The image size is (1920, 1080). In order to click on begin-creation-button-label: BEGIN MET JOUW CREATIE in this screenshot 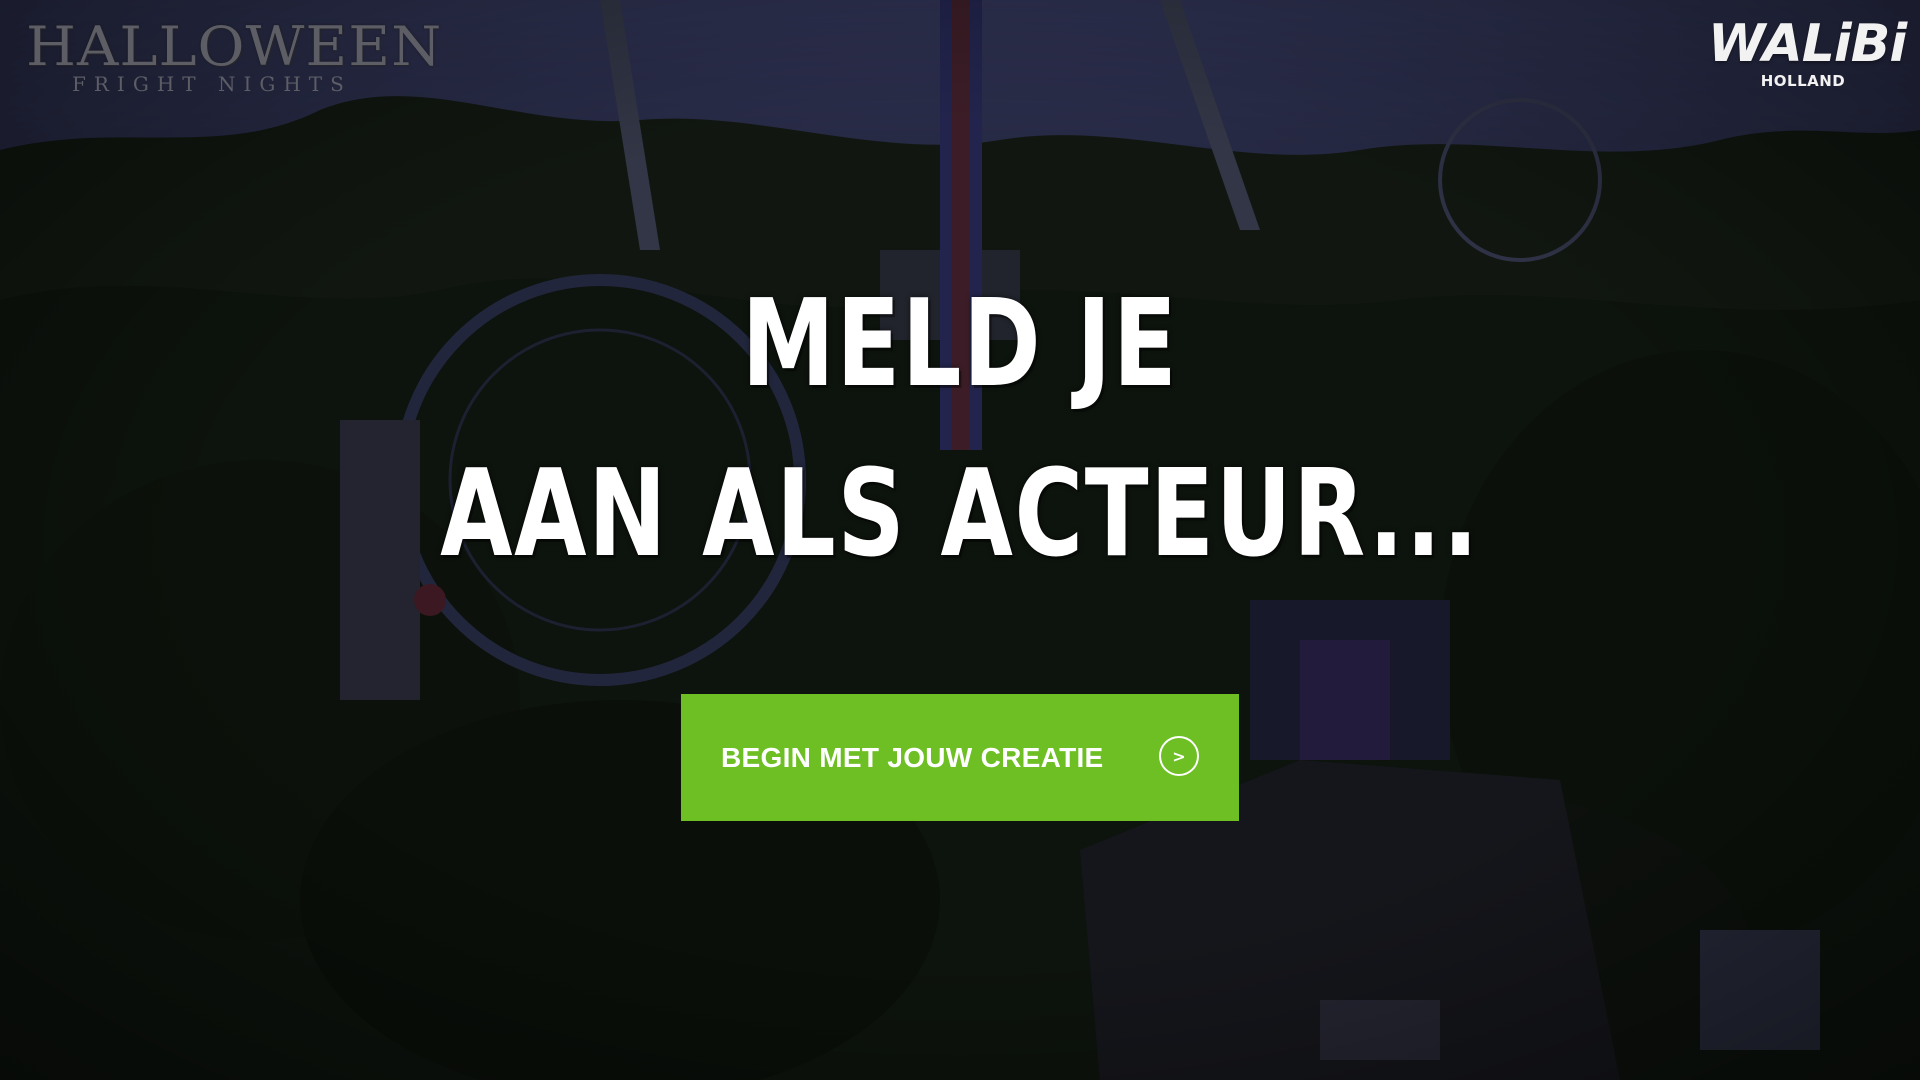, I will do `click(912, 757)`.